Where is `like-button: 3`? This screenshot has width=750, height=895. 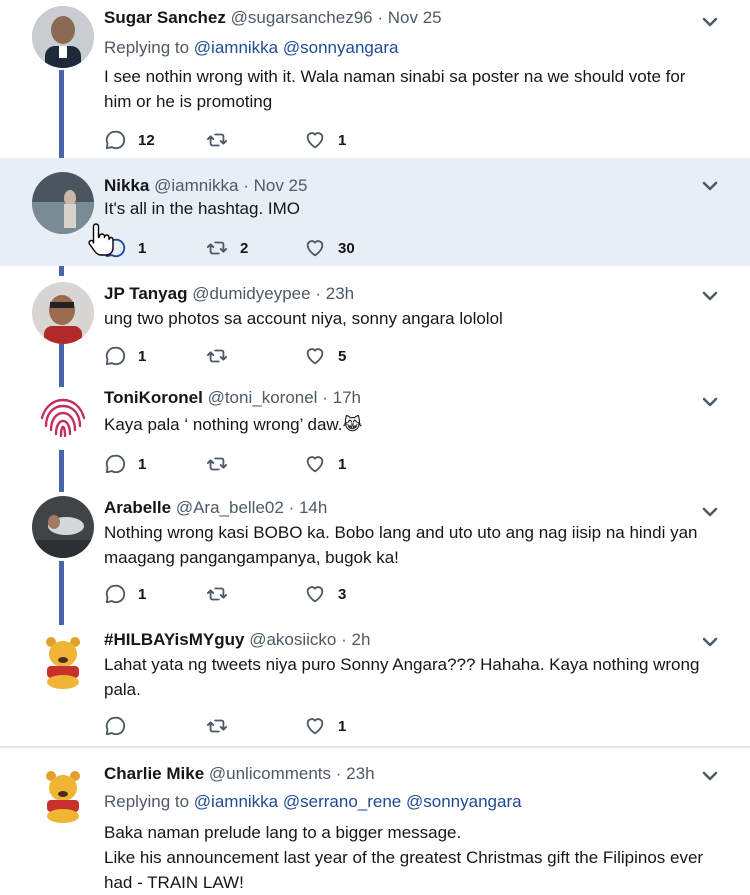 like-button: 3 is located at coordinates (325, 594).